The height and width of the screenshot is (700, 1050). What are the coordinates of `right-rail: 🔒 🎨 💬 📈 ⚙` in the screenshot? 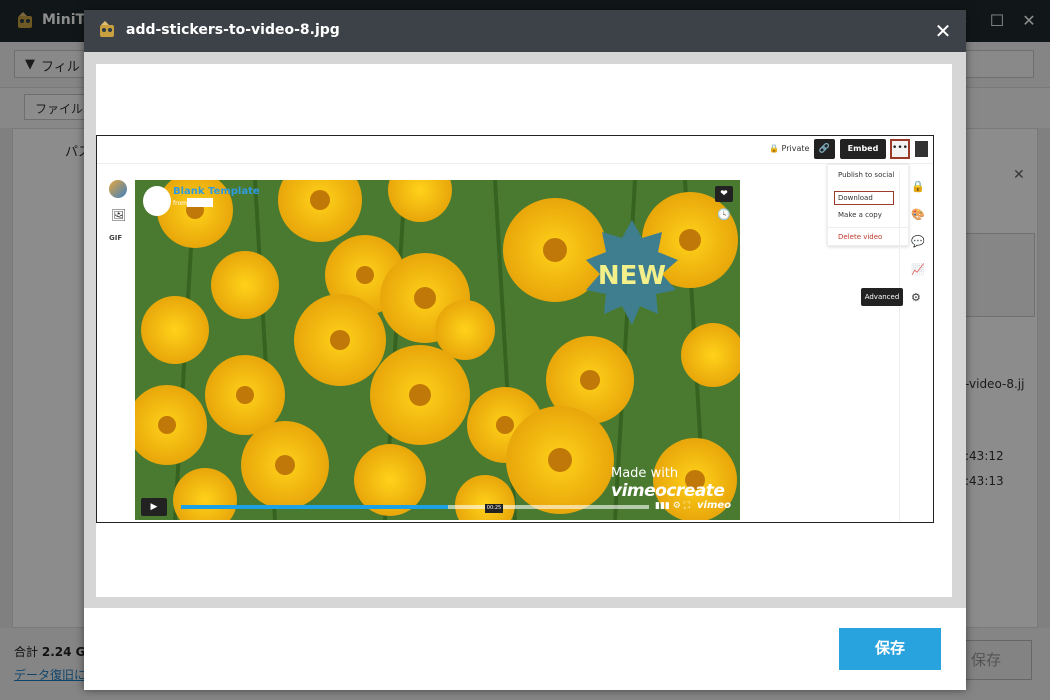 It's located at (916, 346).